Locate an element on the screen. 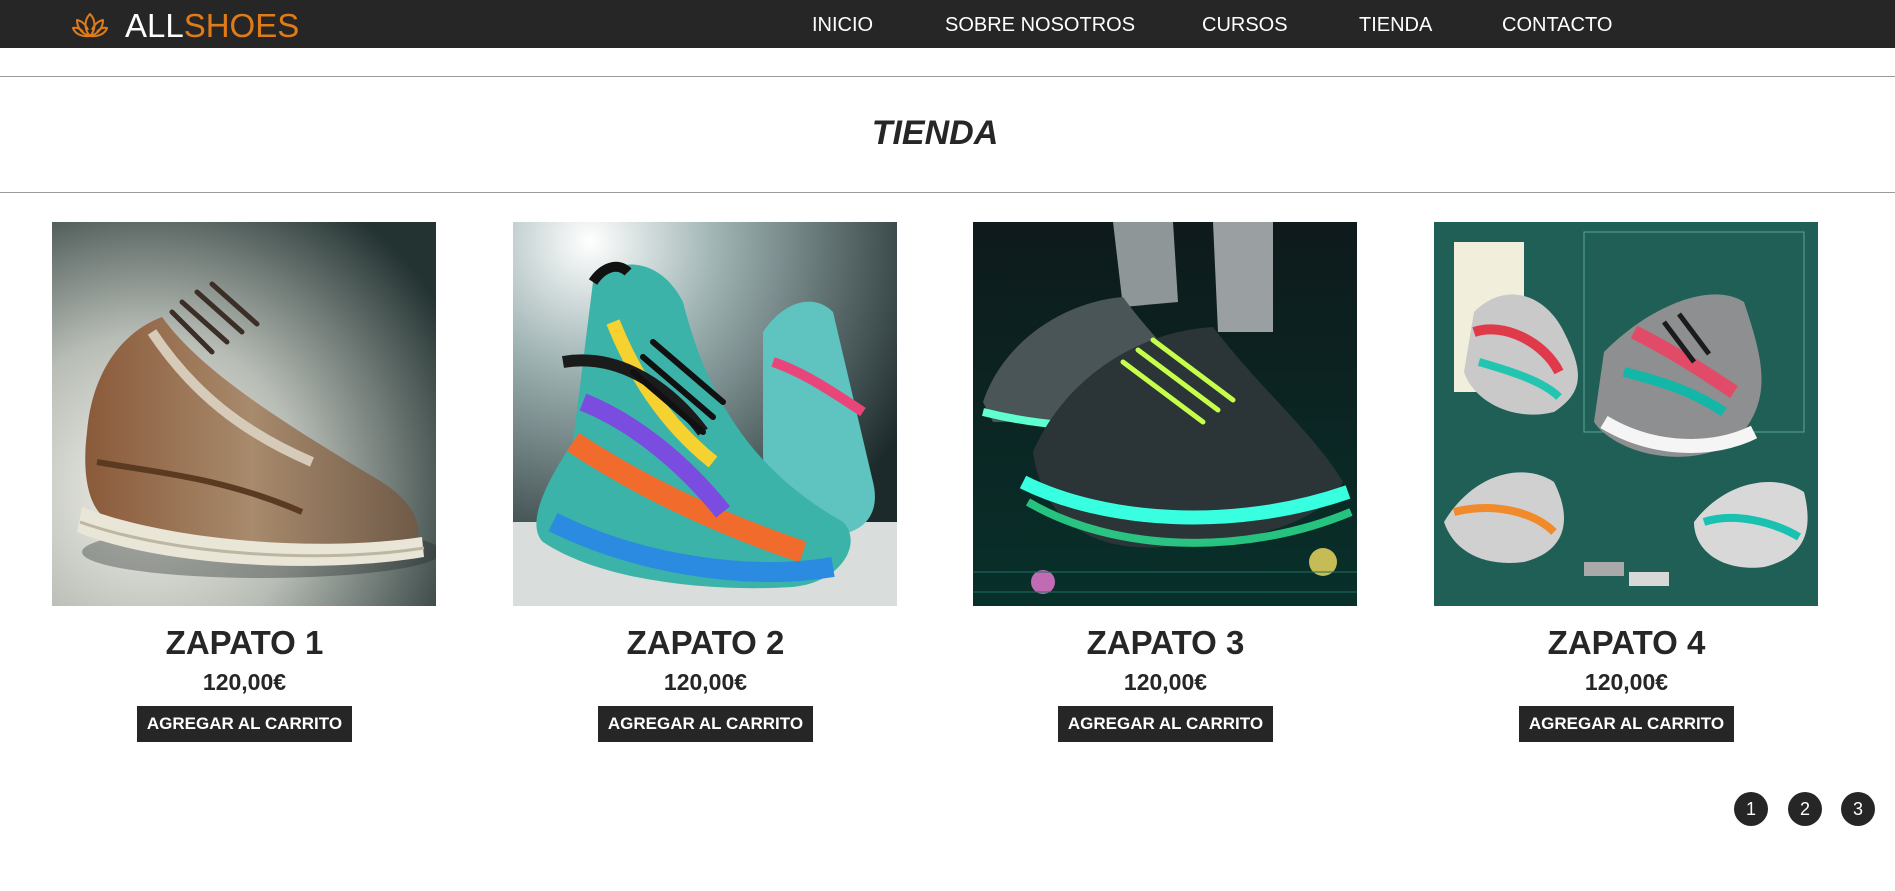  brand-name: ALLSHOES is located at coordinates (212, 26).